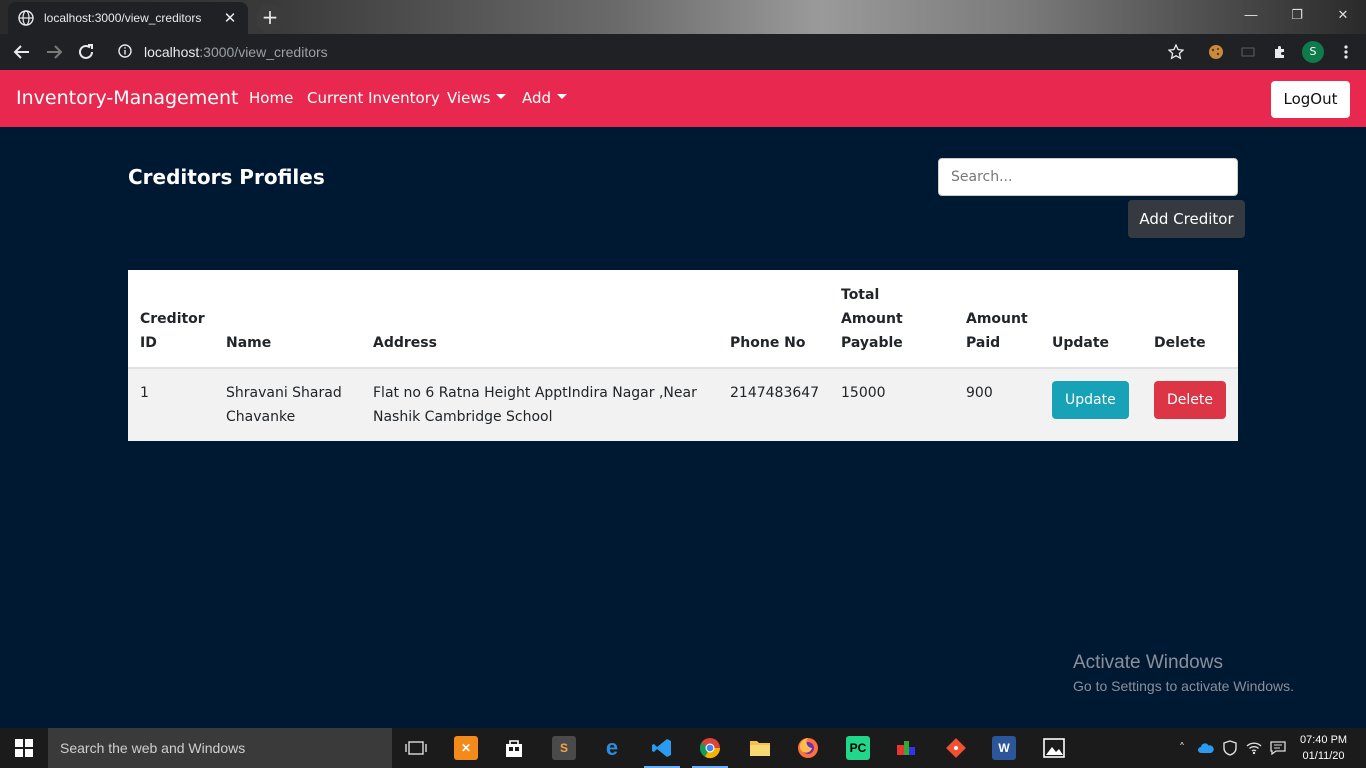  What do you see at coordinates (220, 748) in the screenshot?
I see `taskbar-search-input: Search the web and Windows` at bounding box center [220, 748].